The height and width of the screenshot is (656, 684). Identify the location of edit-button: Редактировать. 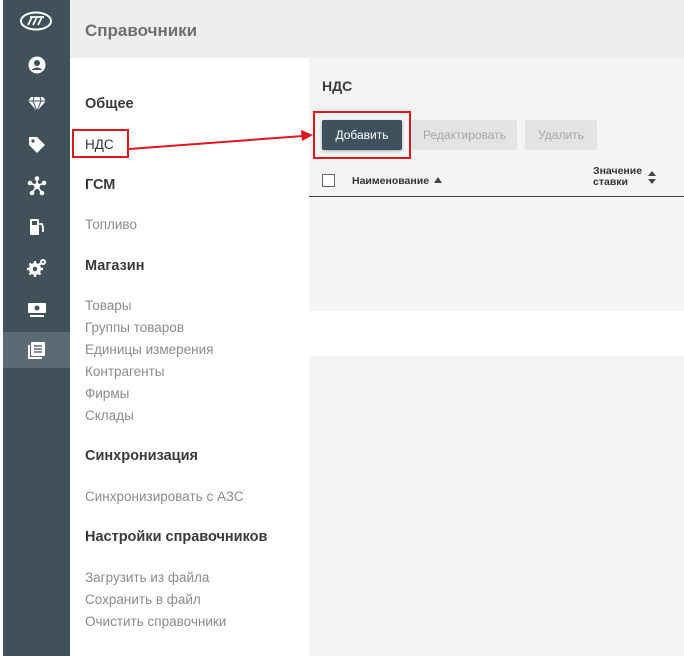
(464, 135).